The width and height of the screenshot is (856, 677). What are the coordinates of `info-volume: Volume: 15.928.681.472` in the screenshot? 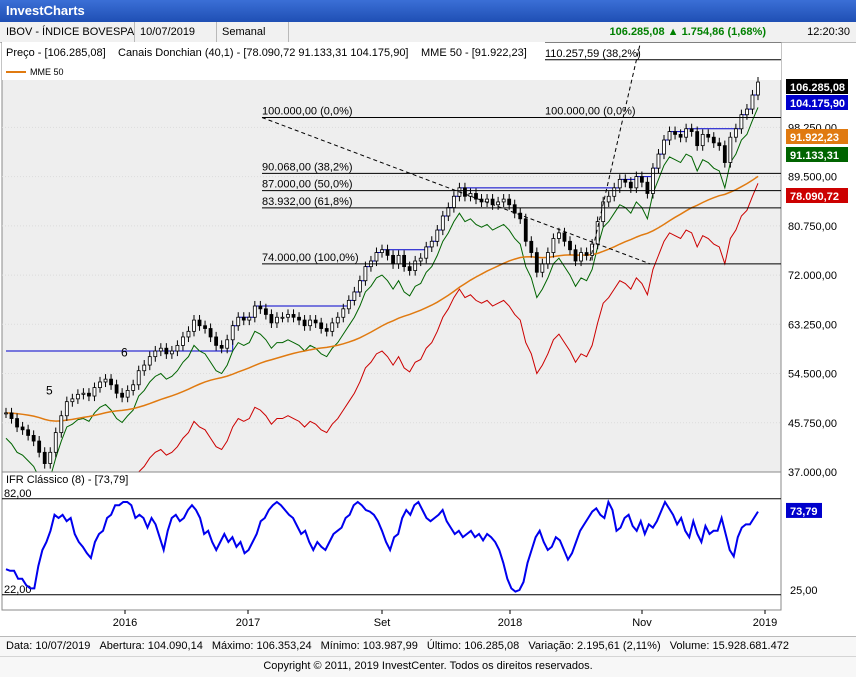 It's located at (729, 646).